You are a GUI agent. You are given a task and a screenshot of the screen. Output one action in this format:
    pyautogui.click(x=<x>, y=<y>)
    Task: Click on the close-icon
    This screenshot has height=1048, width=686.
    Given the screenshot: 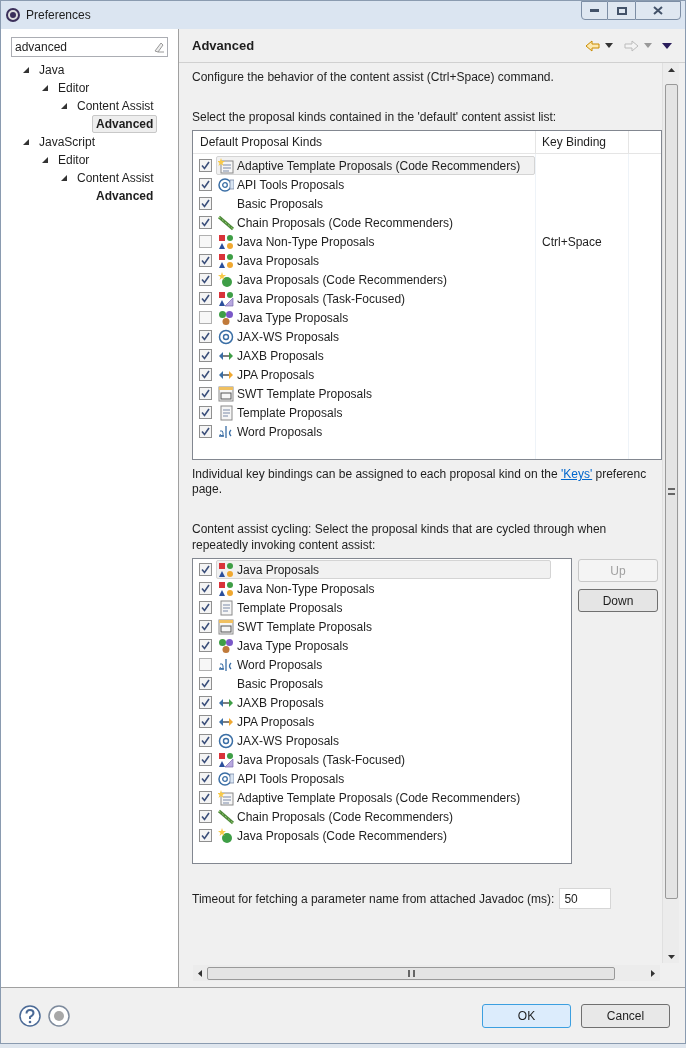 What is the action you would take?
    pyautogui.click(x=658, y=10)
    